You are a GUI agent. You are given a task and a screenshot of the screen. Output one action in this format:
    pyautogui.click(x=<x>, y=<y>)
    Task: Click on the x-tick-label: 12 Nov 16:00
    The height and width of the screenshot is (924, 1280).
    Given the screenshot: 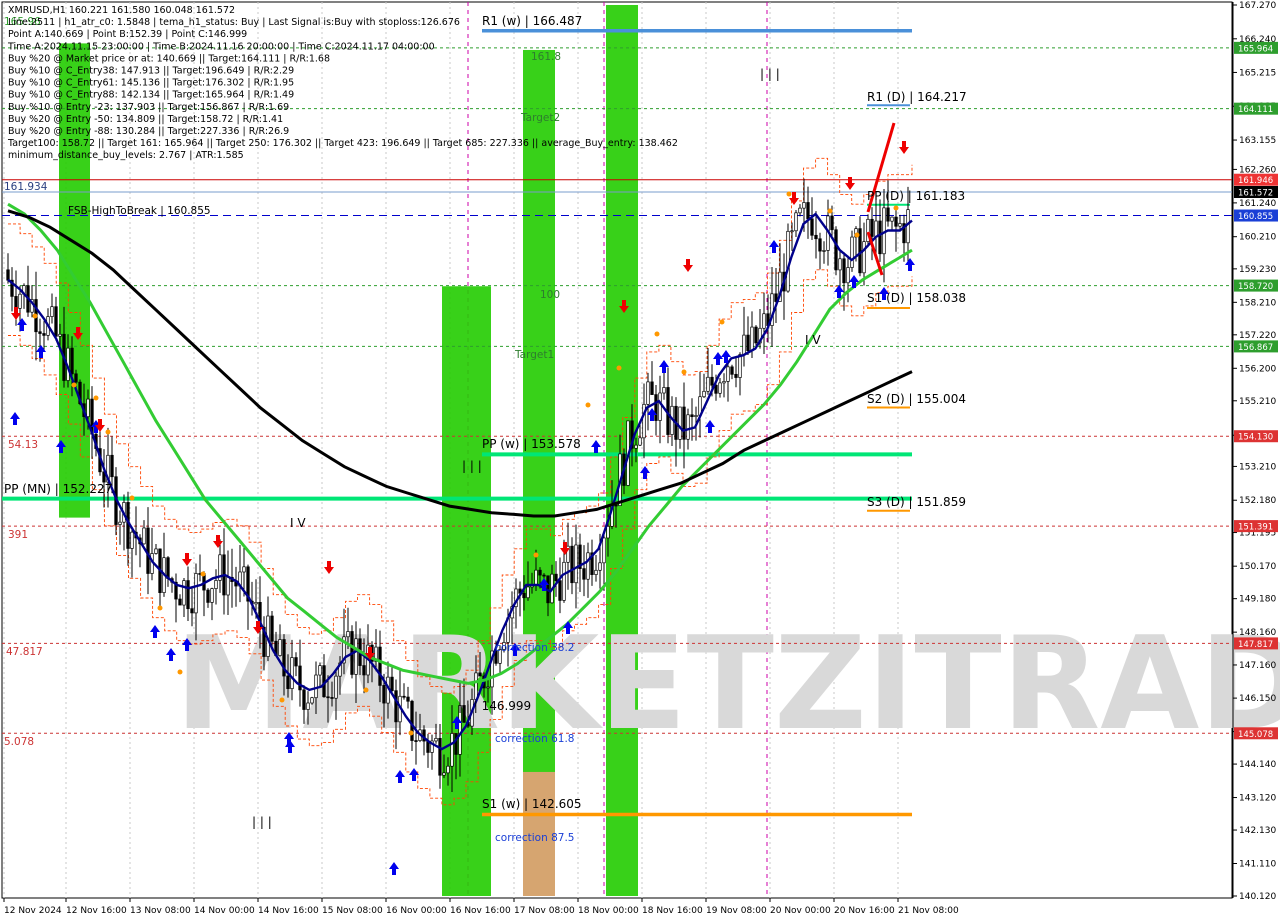 What is the action you would take?
    pyautogui.click(x=96, y=911)
    